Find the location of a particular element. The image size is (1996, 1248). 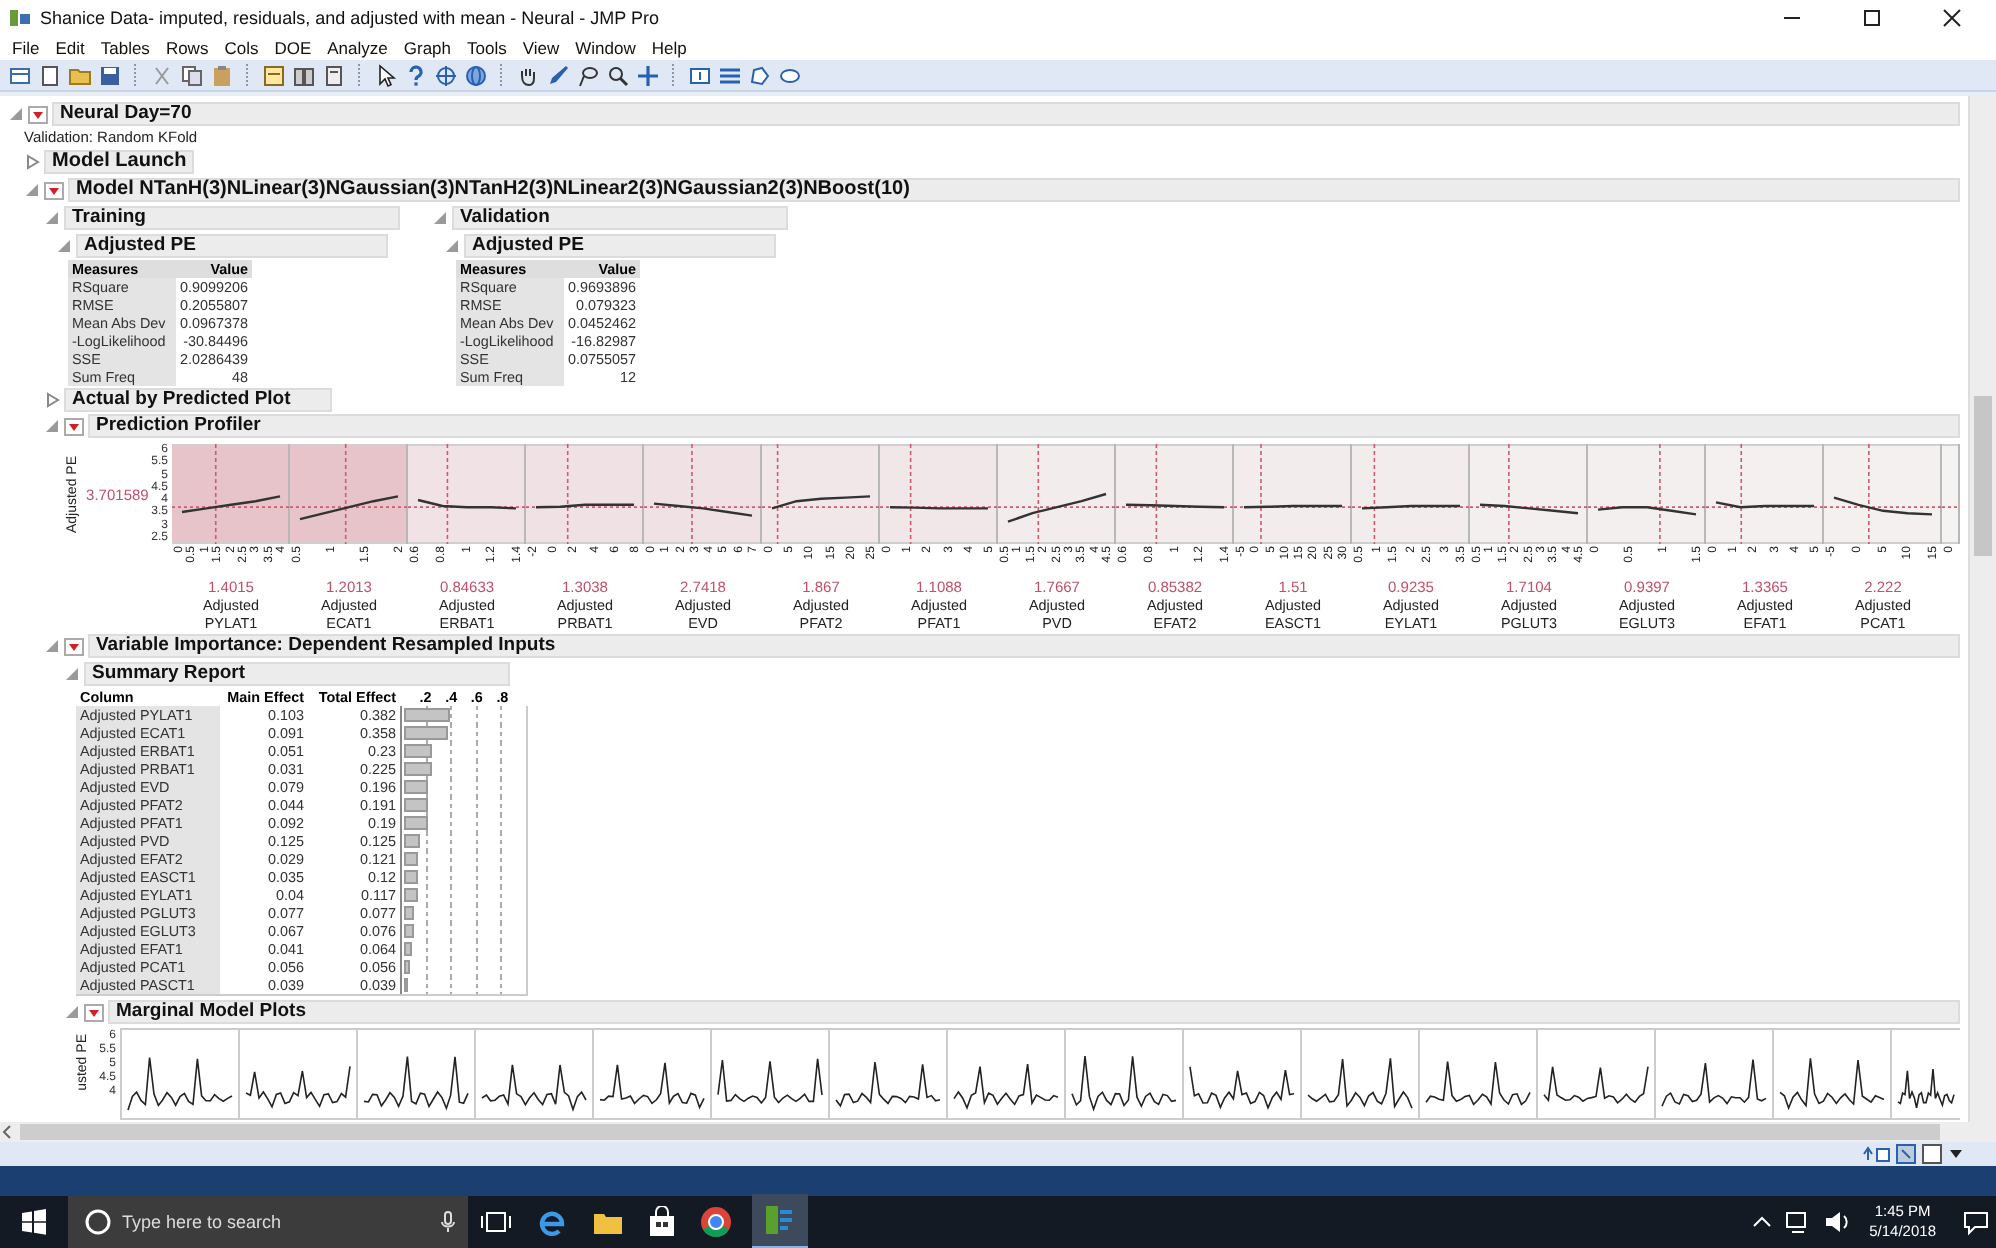

search-field: Type here to search is located at coordinates (276, 1222).